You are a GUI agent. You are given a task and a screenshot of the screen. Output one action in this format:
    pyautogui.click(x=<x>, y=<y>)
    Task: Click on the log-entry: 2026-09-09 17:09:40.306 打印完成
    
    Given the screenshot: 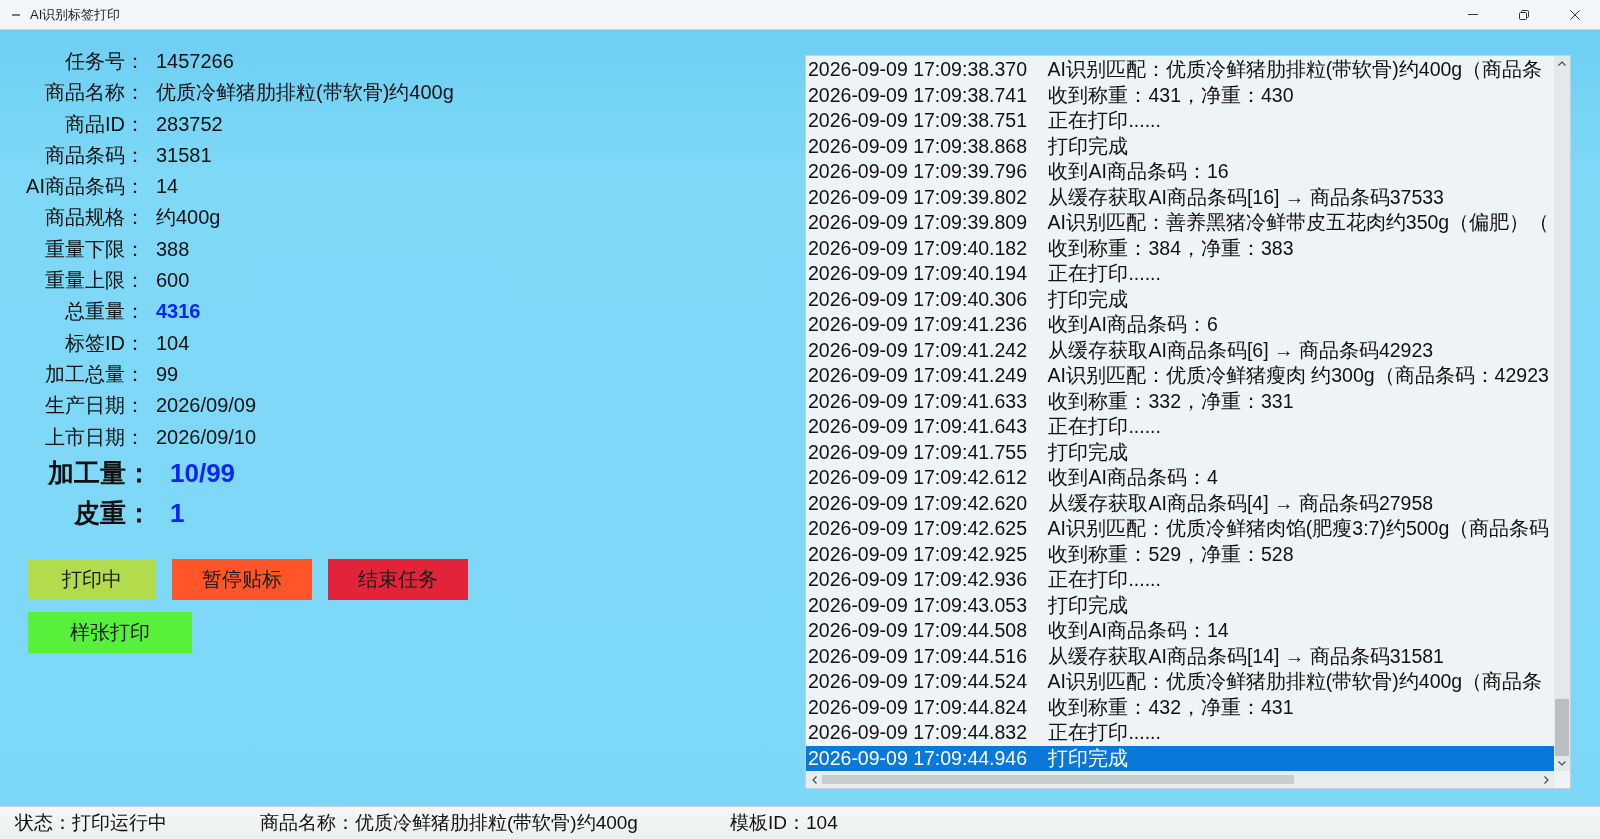 What is the action you would take?
    pyautogui.click(x=1180, y=299)
    